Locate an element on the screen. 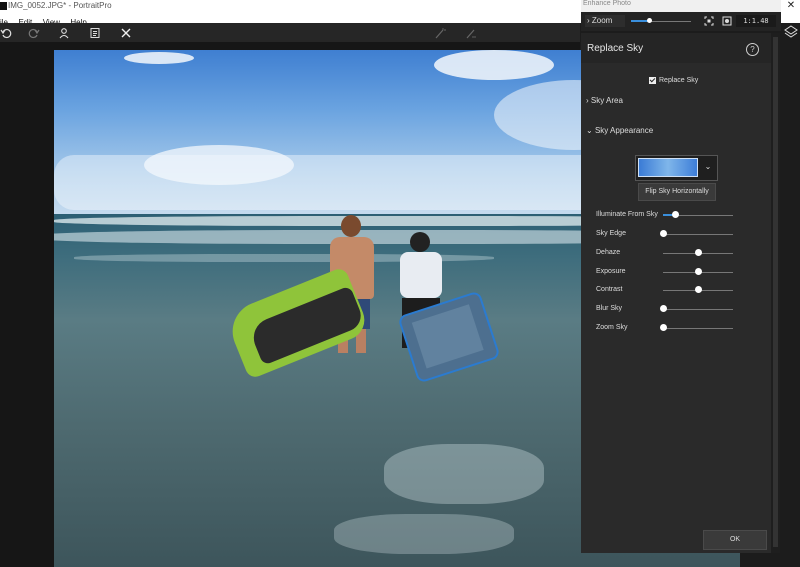 This screenshot has width=800, height=567. notes-icon is located at coordinates (95, 32).